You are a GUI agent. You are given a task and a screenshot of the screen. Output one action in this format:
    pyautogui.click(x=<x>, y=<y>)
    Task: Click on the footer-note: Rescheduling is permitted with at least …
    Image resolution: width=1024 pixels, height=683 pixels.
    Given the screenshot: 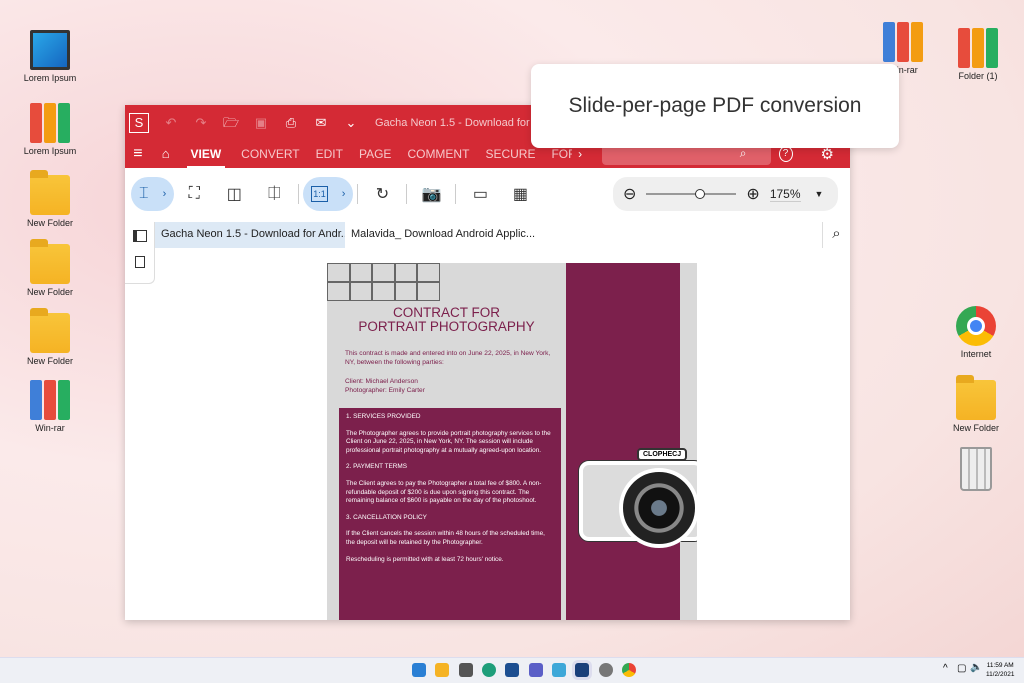 What is the action you would take?
    pyautogui.click(x=425, y=559)
    